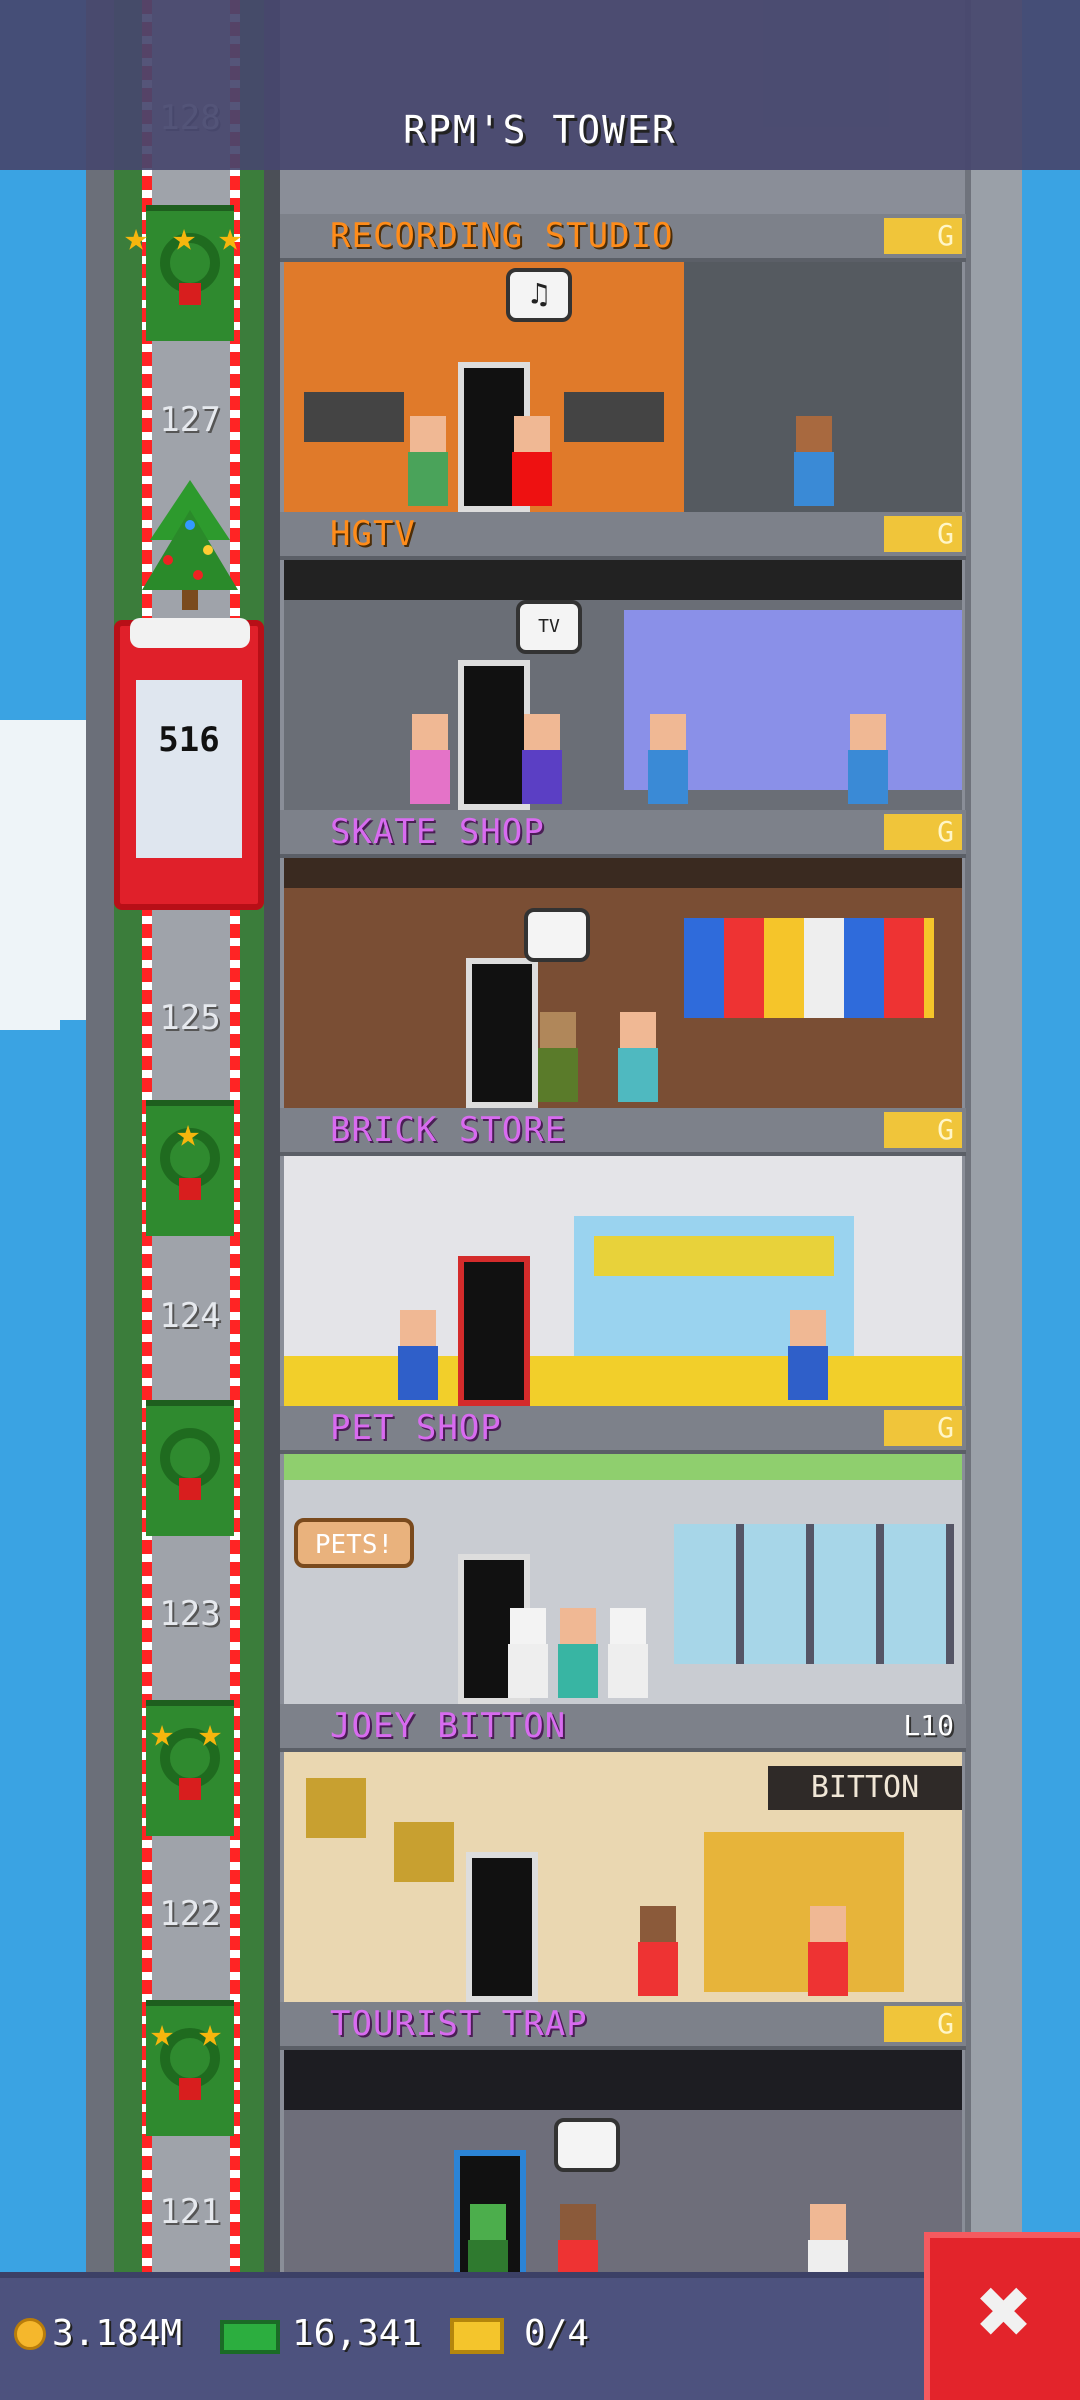  I want to click on floor-level-badge: L10, so click(928, 1725).